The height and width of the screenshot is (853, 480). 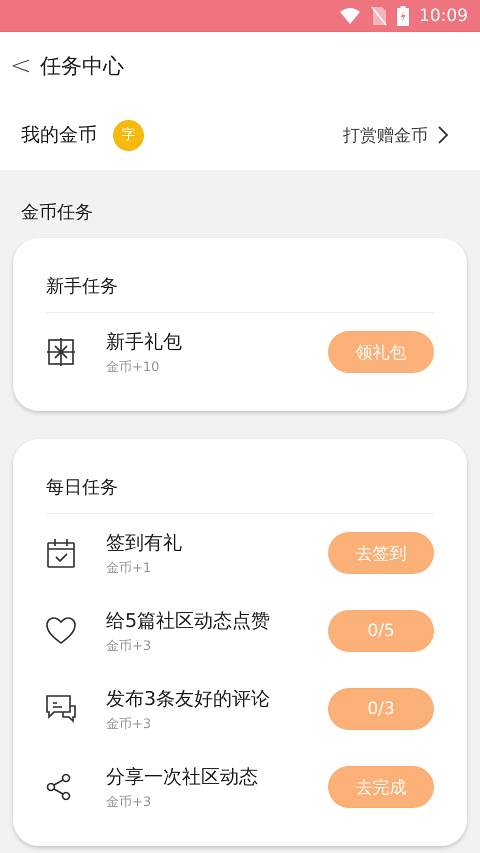 I want to click on no-sim-icon, so click(x=379, y=16).